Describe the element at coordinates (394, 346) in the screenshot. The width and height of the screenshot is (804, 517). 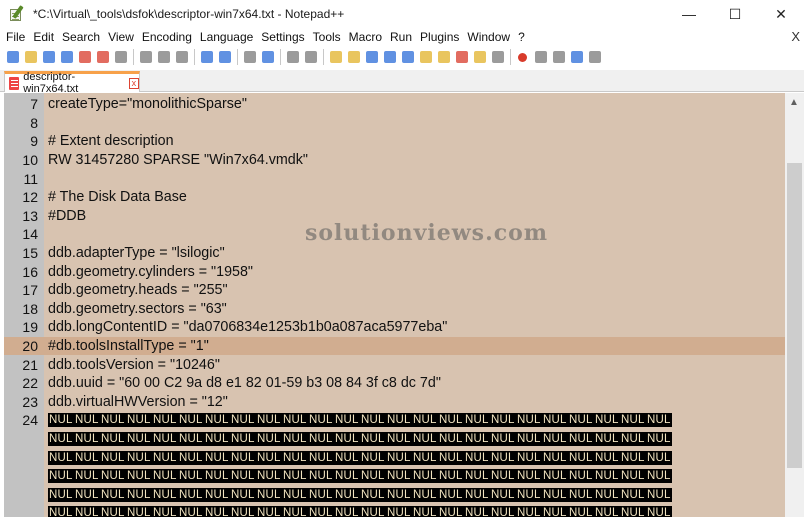
I see `current-line: 20 #db.toolsInstallType = "1"` at that location.